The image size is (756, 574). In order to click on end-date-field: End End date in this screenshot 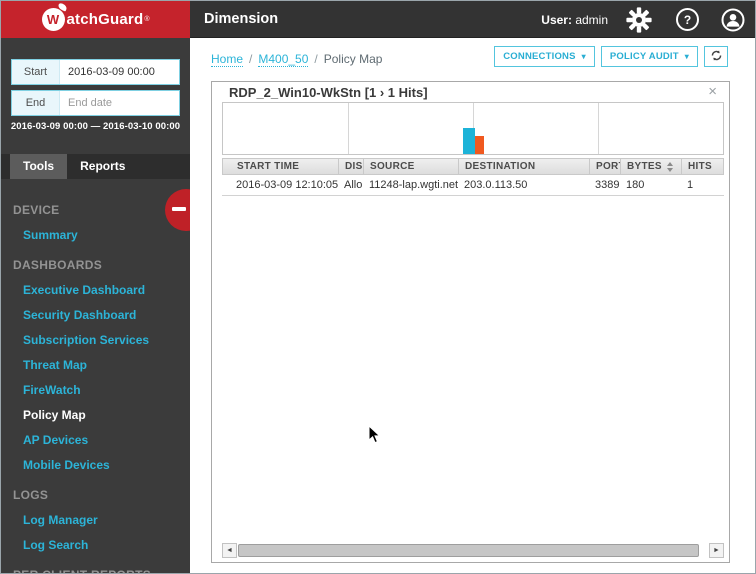, I will do `click(95, 103)`.